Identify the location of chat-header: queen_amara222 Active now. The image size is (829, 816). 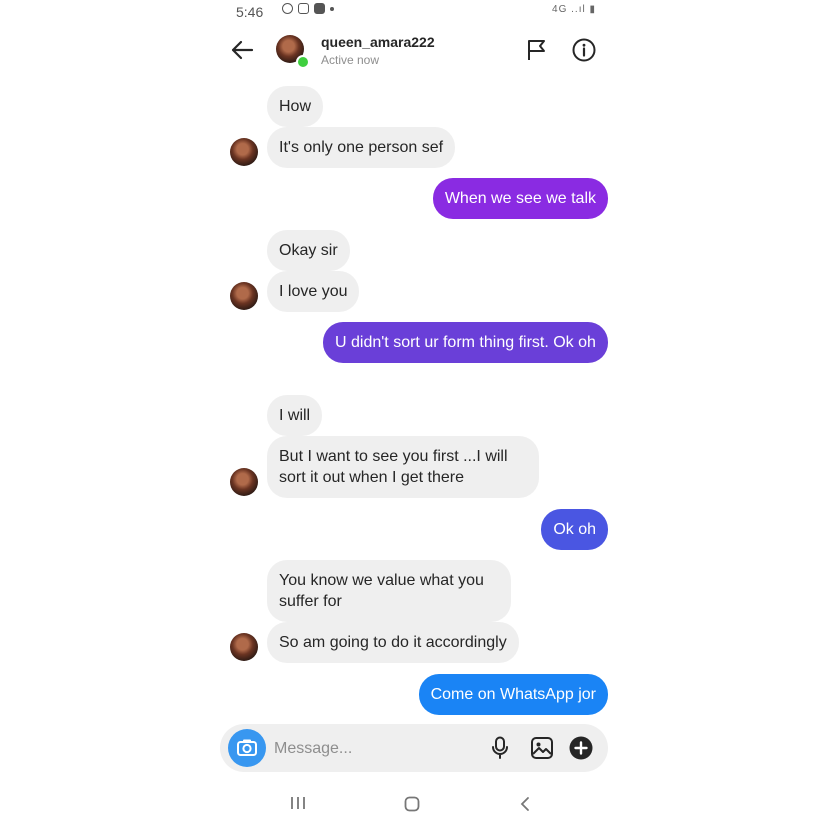
(416, 52).